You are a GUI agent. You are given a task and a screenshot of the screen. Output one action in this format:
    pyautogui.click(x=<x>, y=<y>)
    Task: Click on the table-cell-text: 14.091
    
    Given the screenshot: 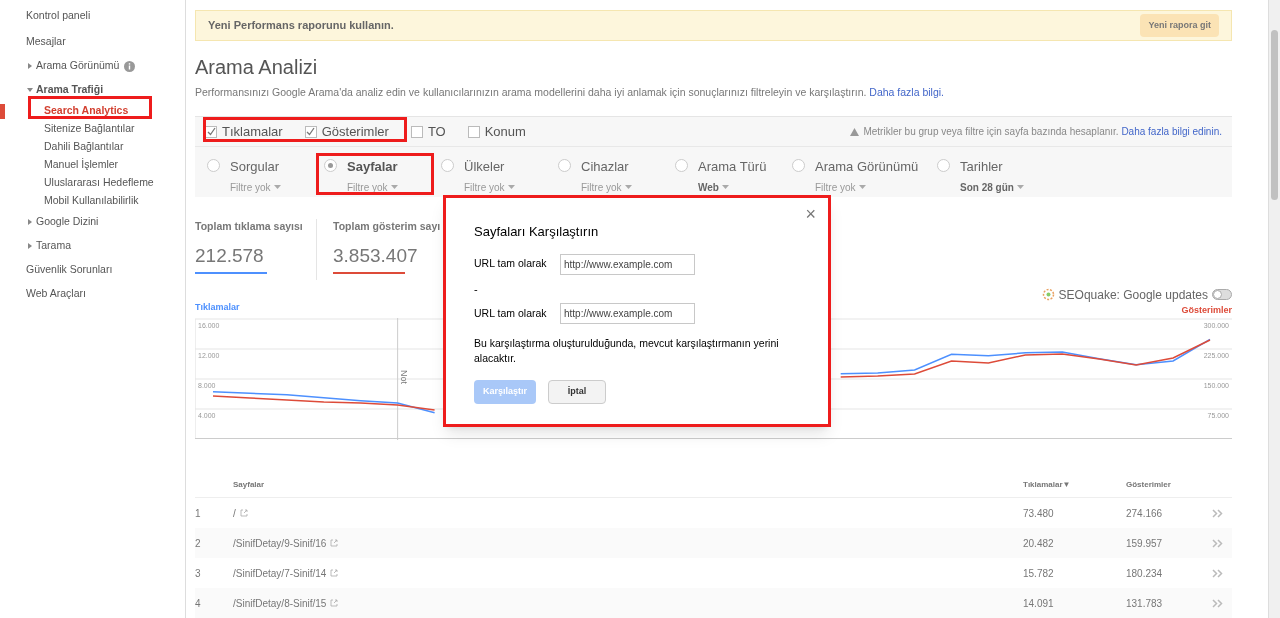 What is the action you would take?
    pyautogui.click(x=1039, y=603)
    